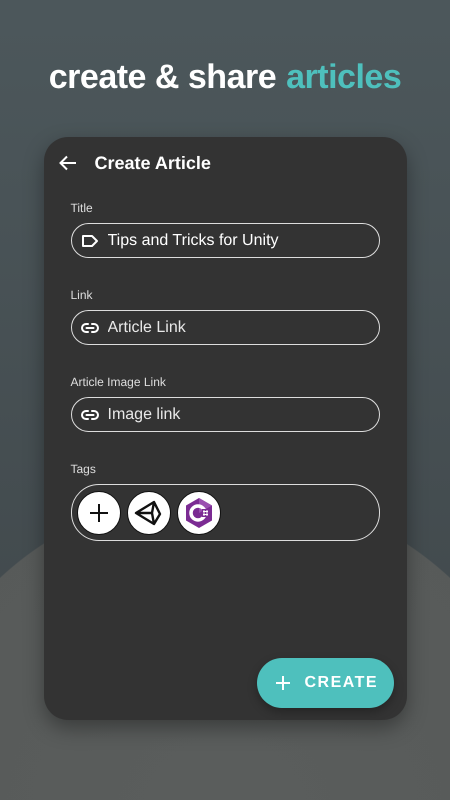 The image size is (450, 800). What do you see at coordinates (225, 414) in the screenshot?
I see `text-field: Image link` at bounding box center [225, 414].